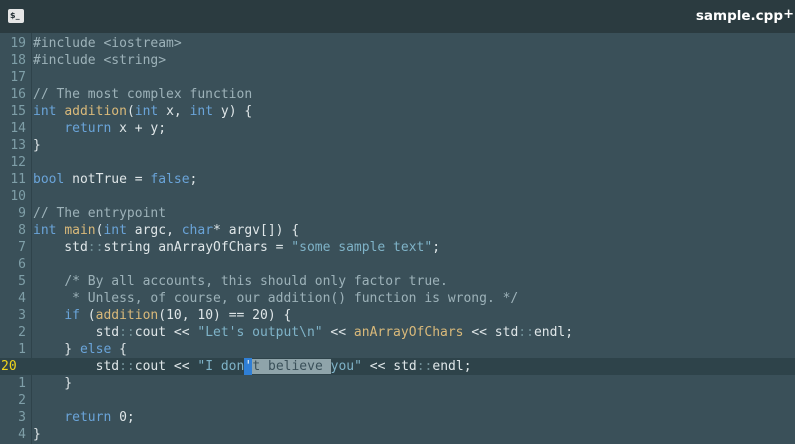 Image resolution: width=795 pixels, height=444 pixels. Describe the element at coordinates (338, 332) in the screenshot. I see `code-token: <<` at that location.